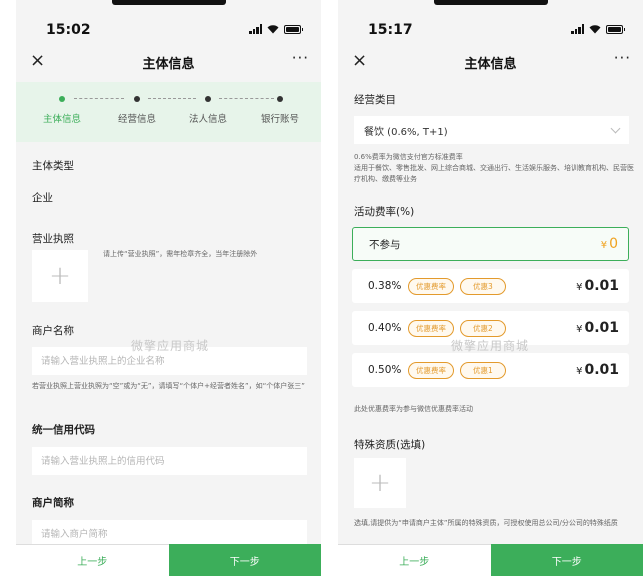 This screenshot has width=643, height=576. What do you see at coordinates (413, 409) in the screenshot?
I see `activity-rate-note: 此处优惠费率为参与微信优惠费率活动` at bounding box center [413, 409].